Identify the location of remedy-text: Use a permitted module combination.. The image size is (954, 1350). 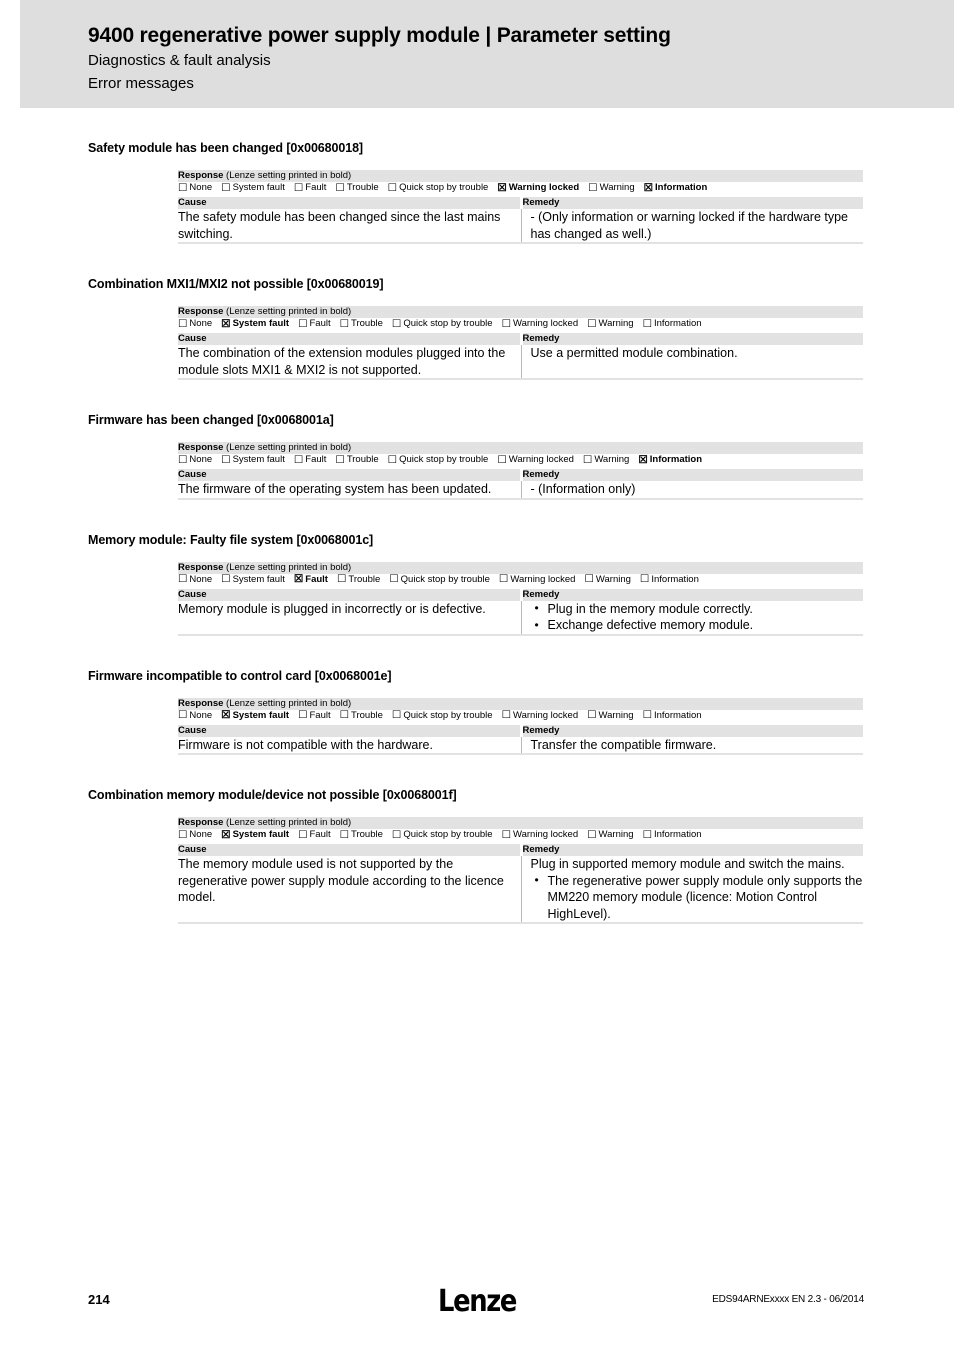
(634, 353).